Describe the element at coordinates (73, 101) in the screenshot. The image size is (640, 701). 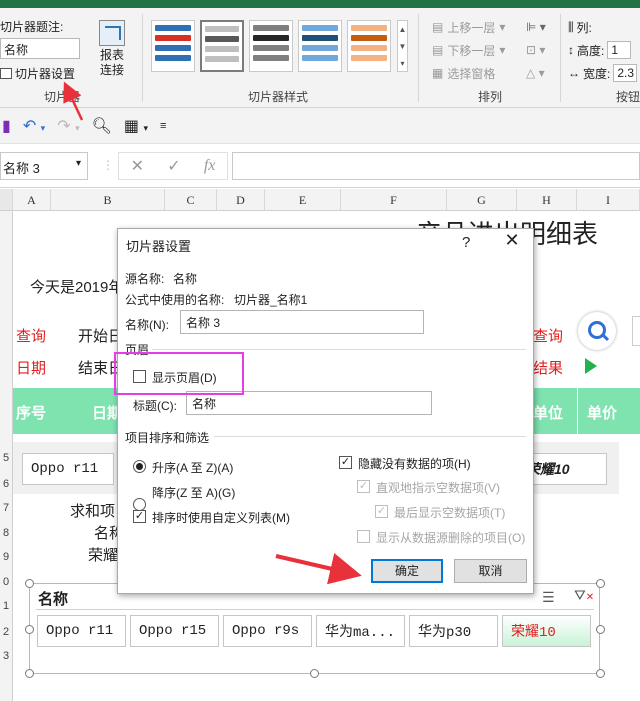
I see `annotation-arrow-ribbon` at that location.